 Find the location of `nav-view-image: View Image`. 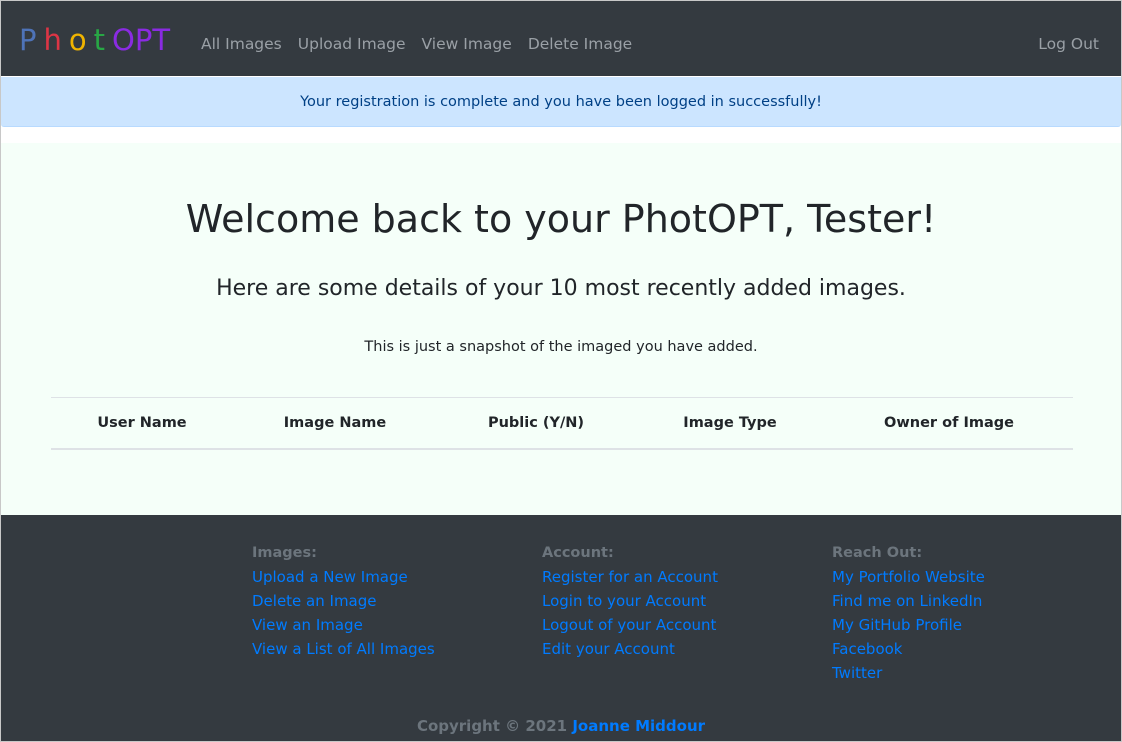

nav-view-image: View Image is located at coordinates (467, 44).